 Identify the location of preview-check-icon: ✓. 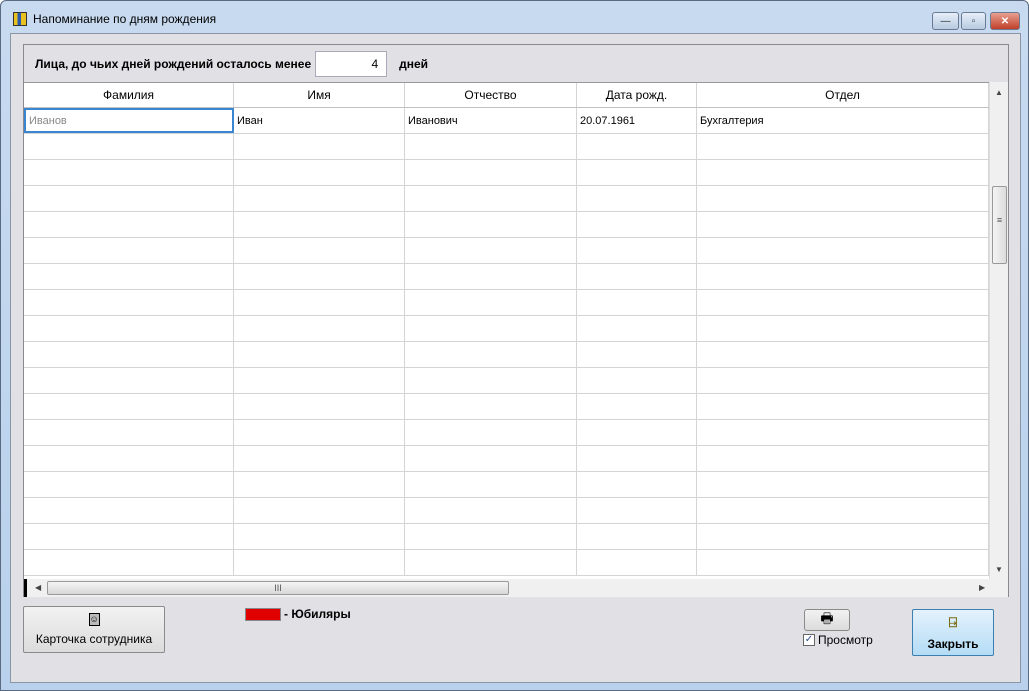
(809, 640).